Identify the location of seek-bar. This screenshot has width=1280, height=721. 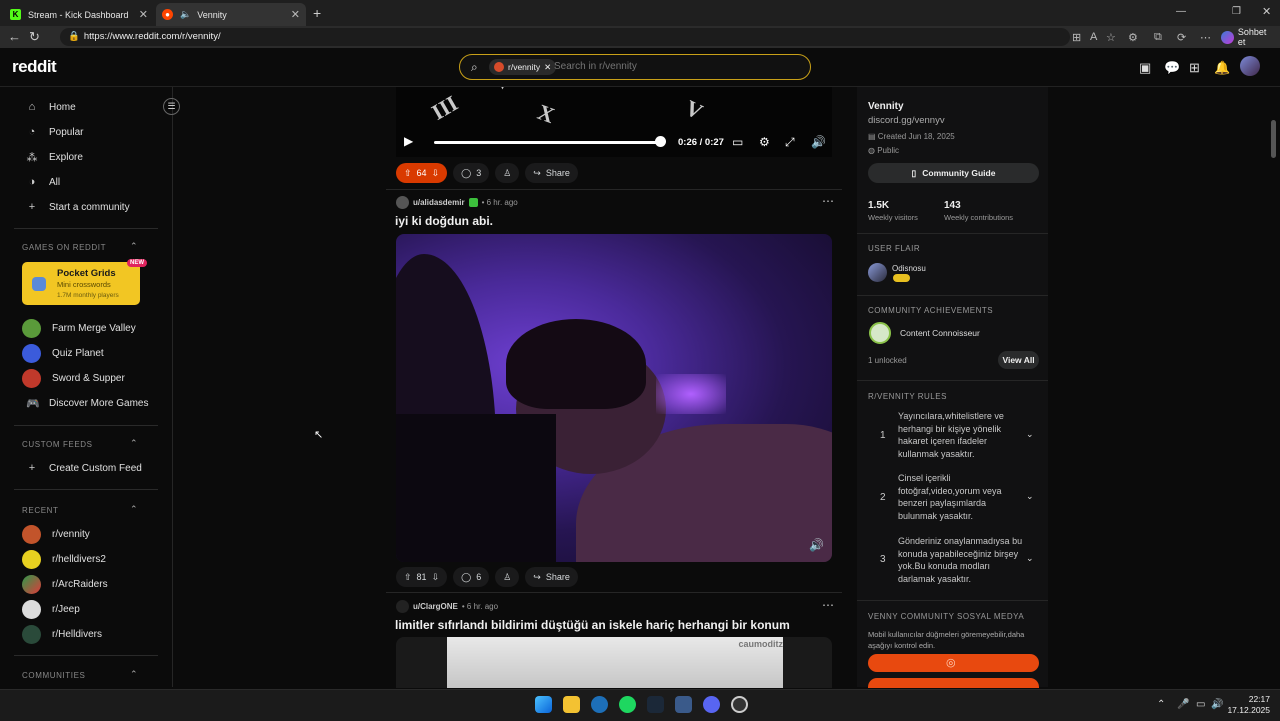
(548, 142).